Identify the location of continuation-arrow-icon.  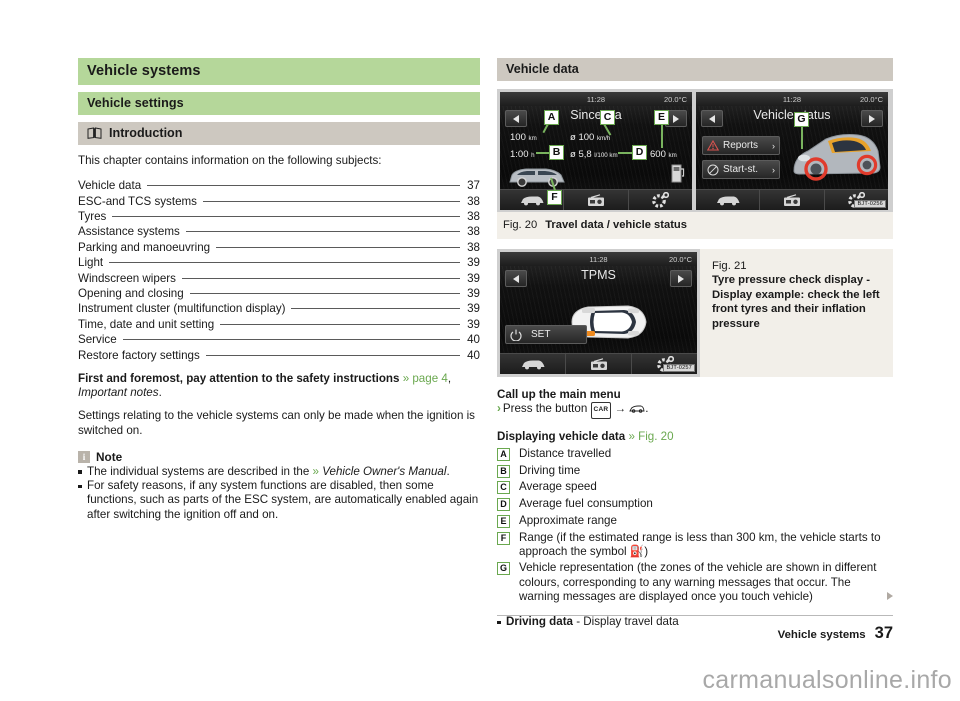
(890, 596).